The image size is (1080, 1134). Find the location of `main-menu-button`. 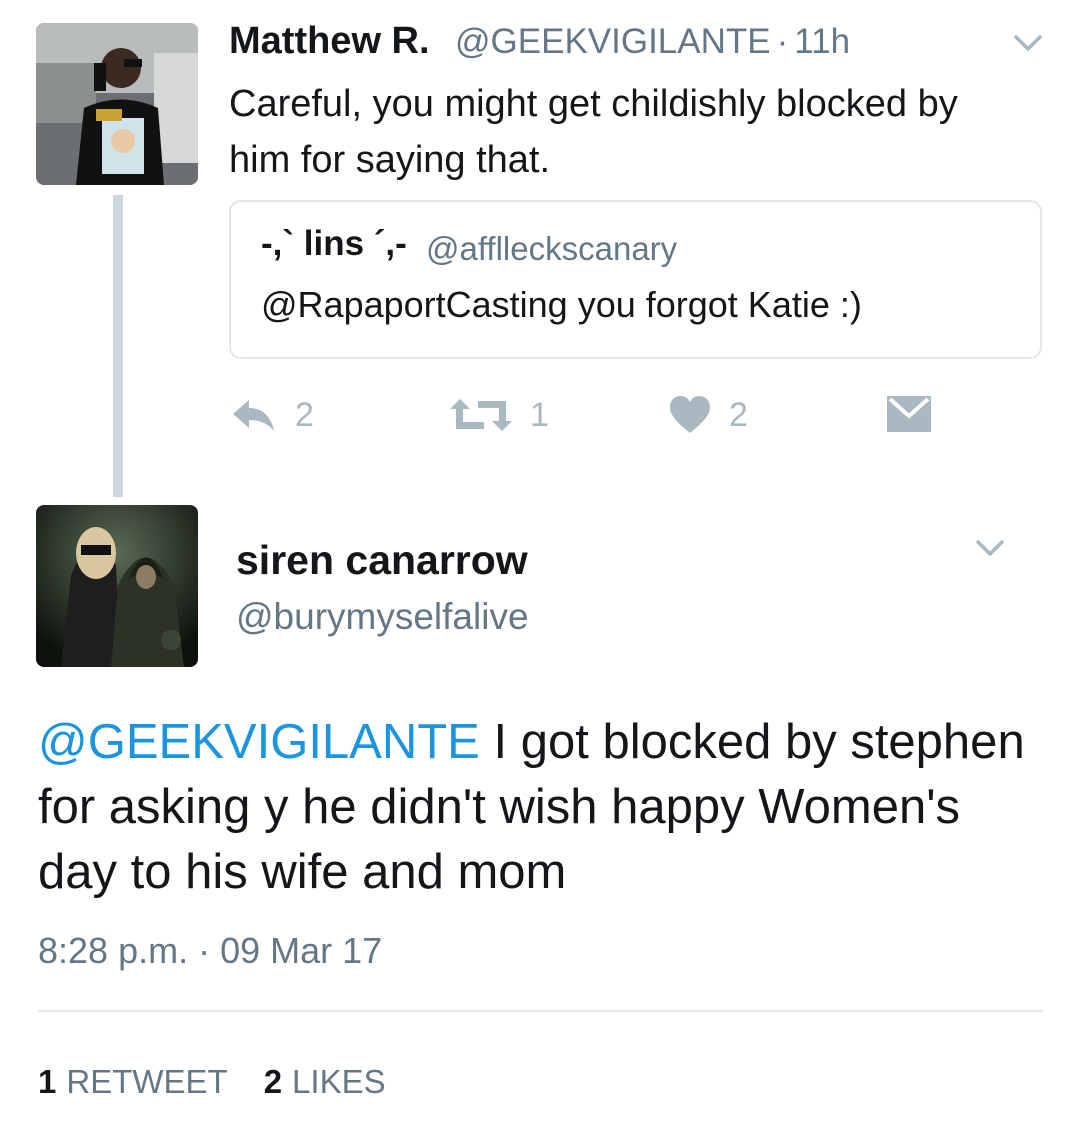

main-menu-button is located at coordinates (990, 550).